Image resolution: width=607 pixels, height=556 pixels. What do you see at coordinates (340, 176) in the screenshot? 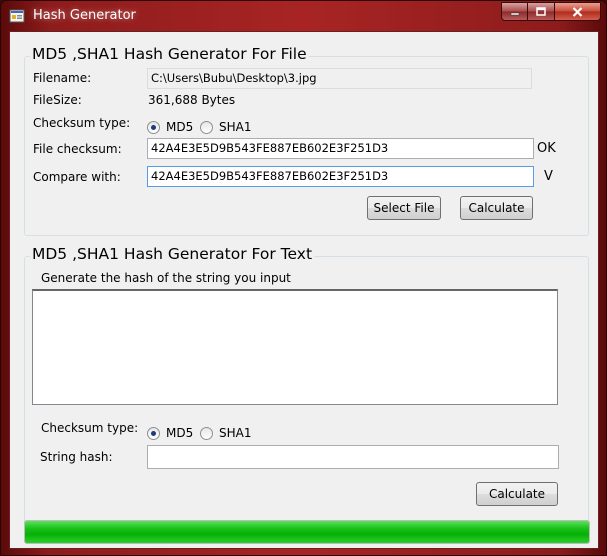
I see `compare-field: 42A4E3E5D9B543FE887EB602E3F251D3` at bounding box center [340, 176].